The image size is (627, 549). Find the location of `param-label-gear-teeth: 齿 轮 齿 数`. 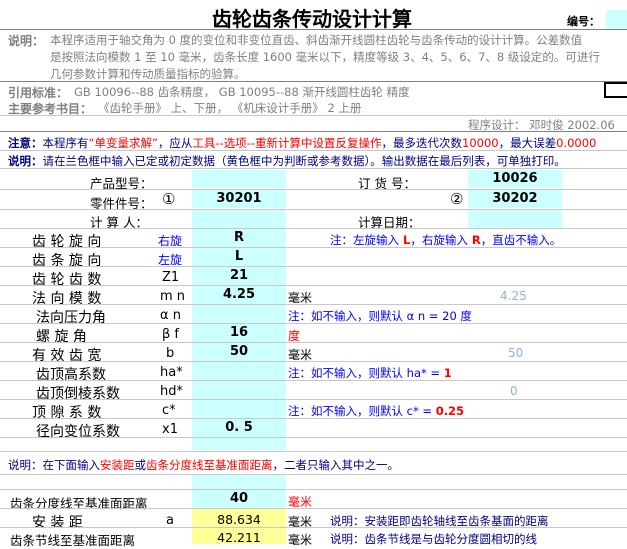

param-label-gear-teeth: 齿 轮 齿 数 is located at coordinates (67, 280).